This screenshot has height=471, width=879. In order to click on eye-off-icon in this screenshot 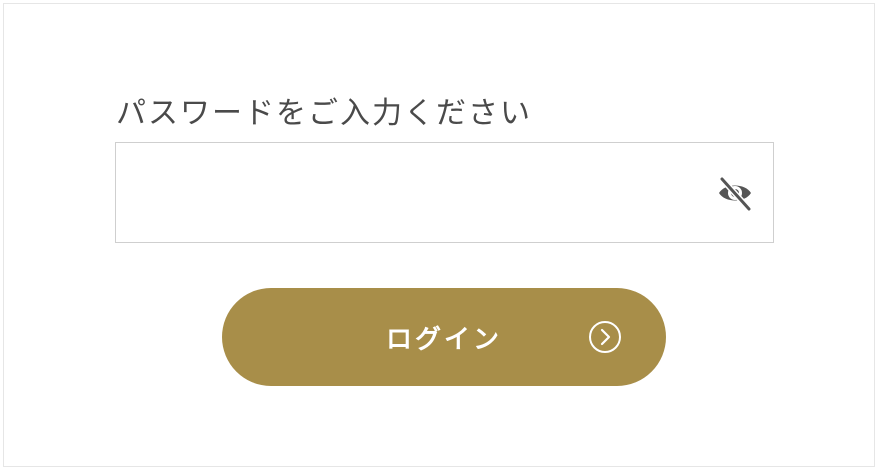, I will do `click(735, 194)`.